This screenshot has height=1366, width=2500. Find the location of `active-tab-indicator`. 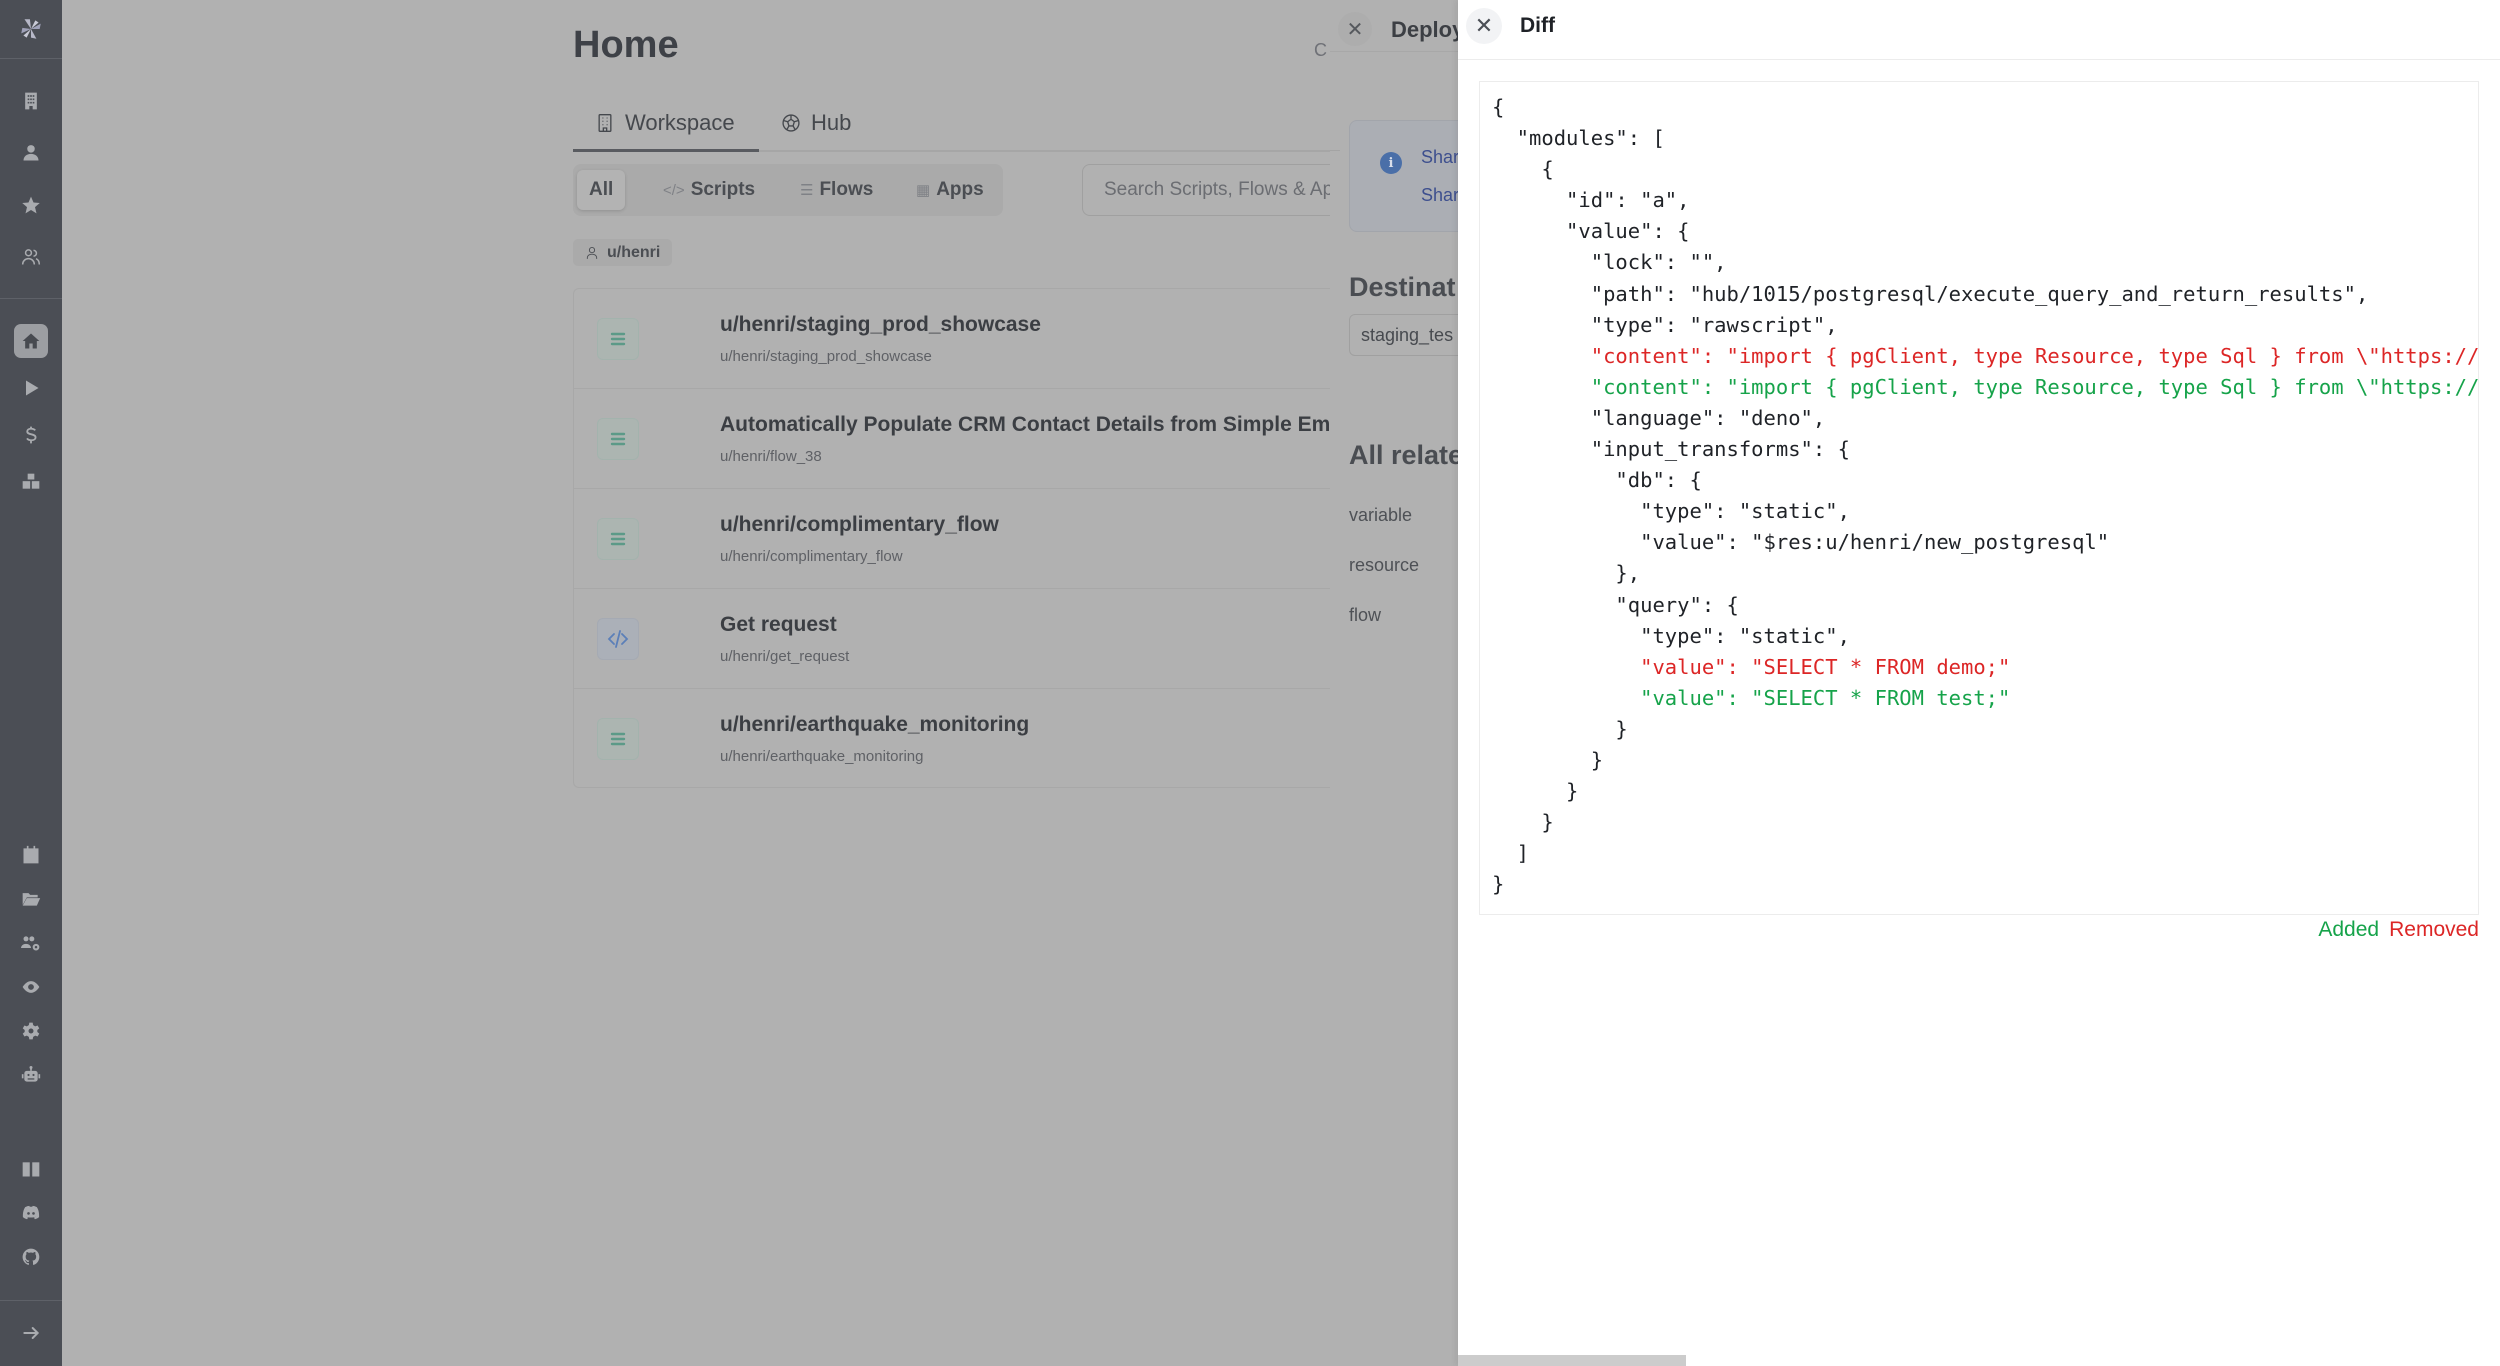

active-tab-indicator is located at coordinates (666, 150).